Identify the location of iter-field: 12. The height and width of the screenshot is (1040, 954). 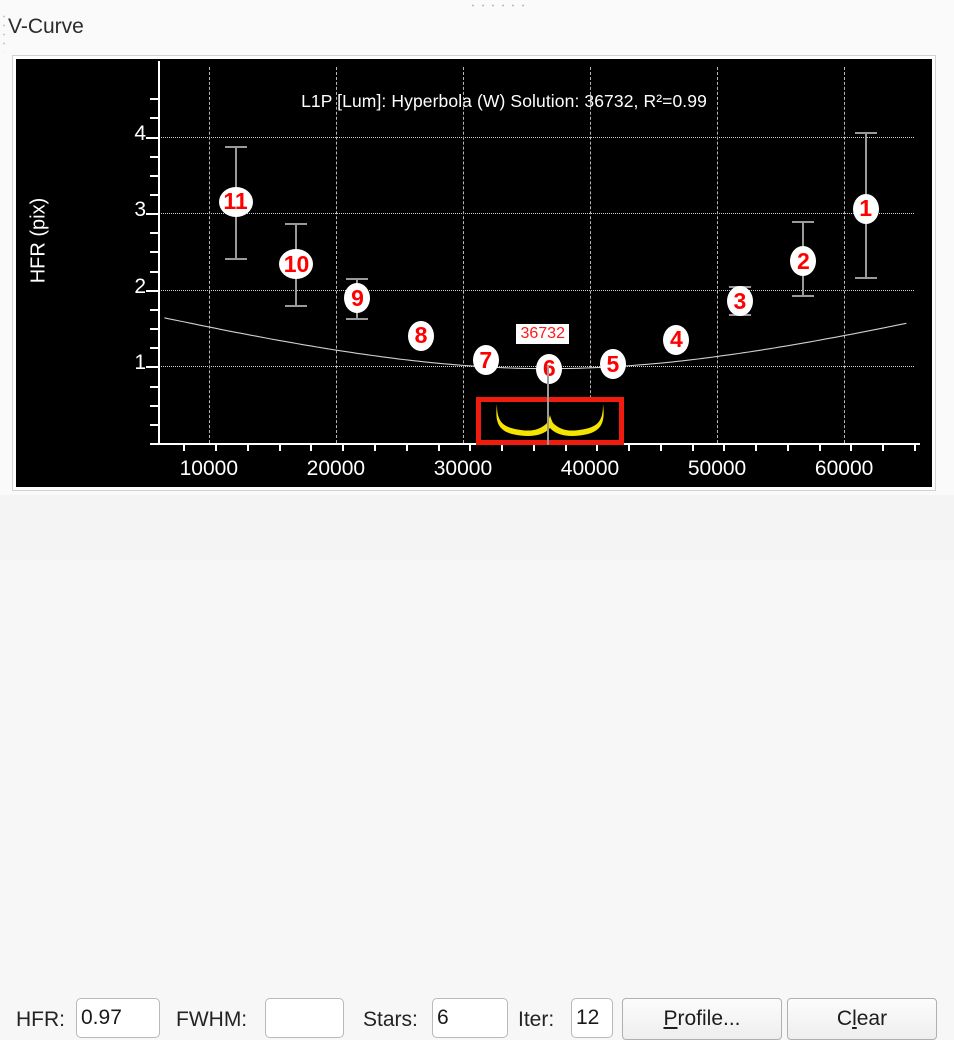
(592, 1018).